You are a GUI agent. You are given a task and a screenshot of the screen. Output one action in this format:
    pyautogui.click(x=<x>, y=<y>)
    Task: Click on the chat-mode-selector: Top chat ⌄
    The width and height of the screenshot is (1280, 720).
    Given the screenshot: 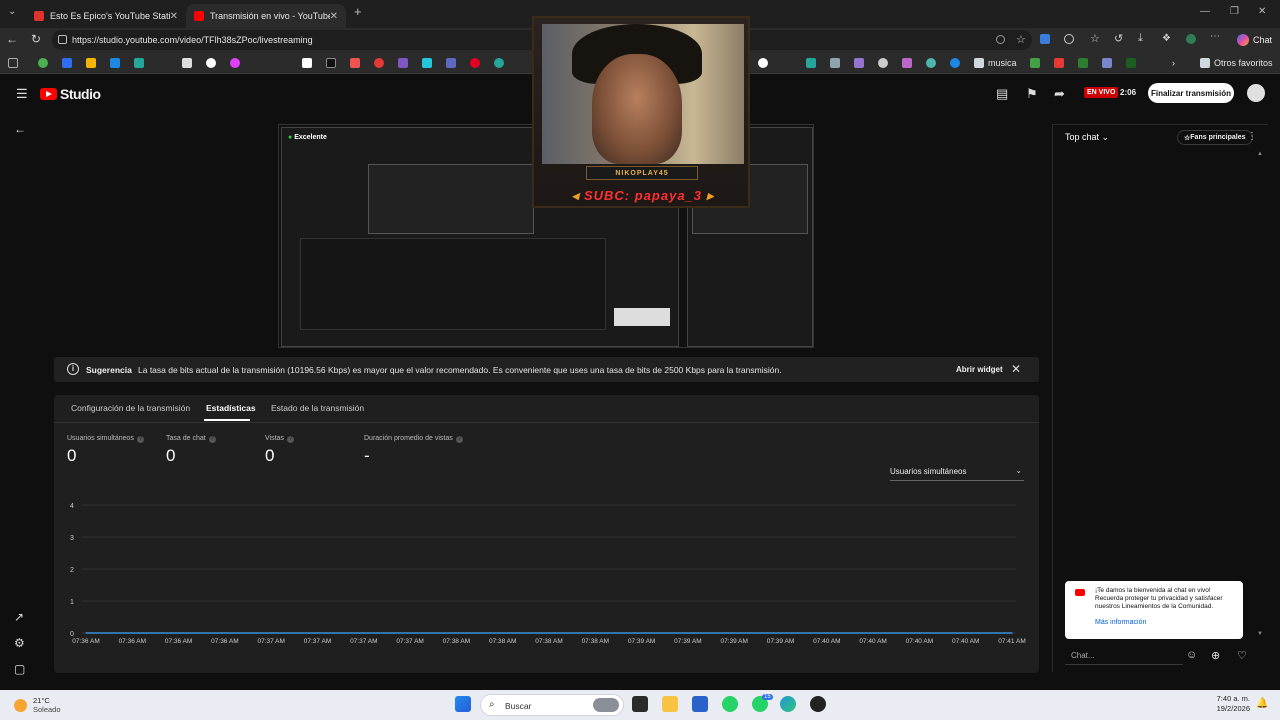 What is the action you would take?
    pyautogui.click(x=1087, y=137)
    